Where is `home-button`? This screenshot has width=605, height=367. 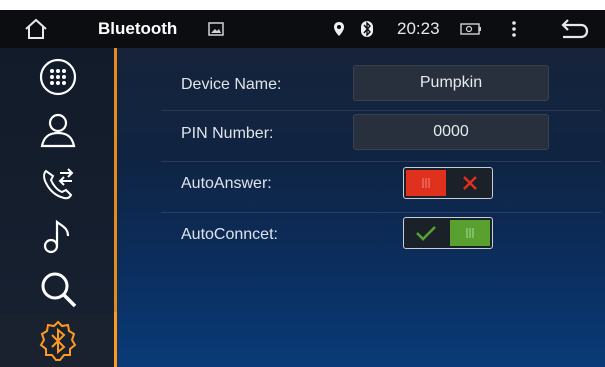
home-button is located at coordinates (36, 29).